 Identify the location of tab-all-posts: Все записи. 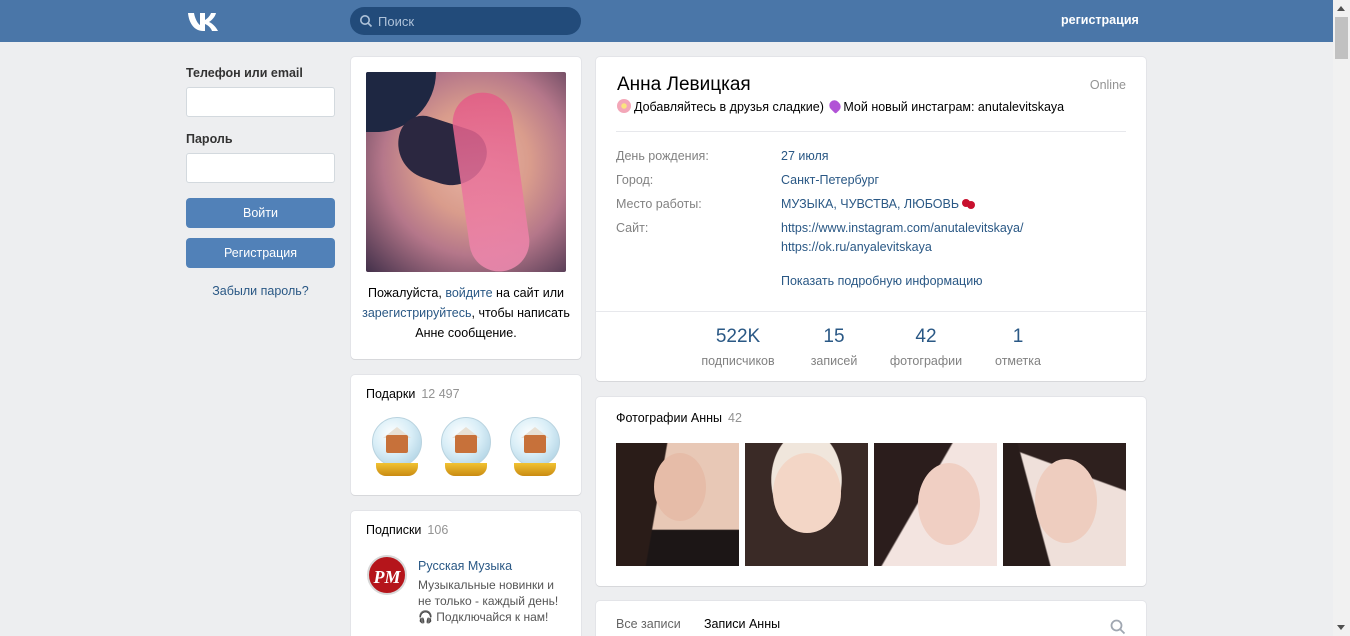
(648, 624).